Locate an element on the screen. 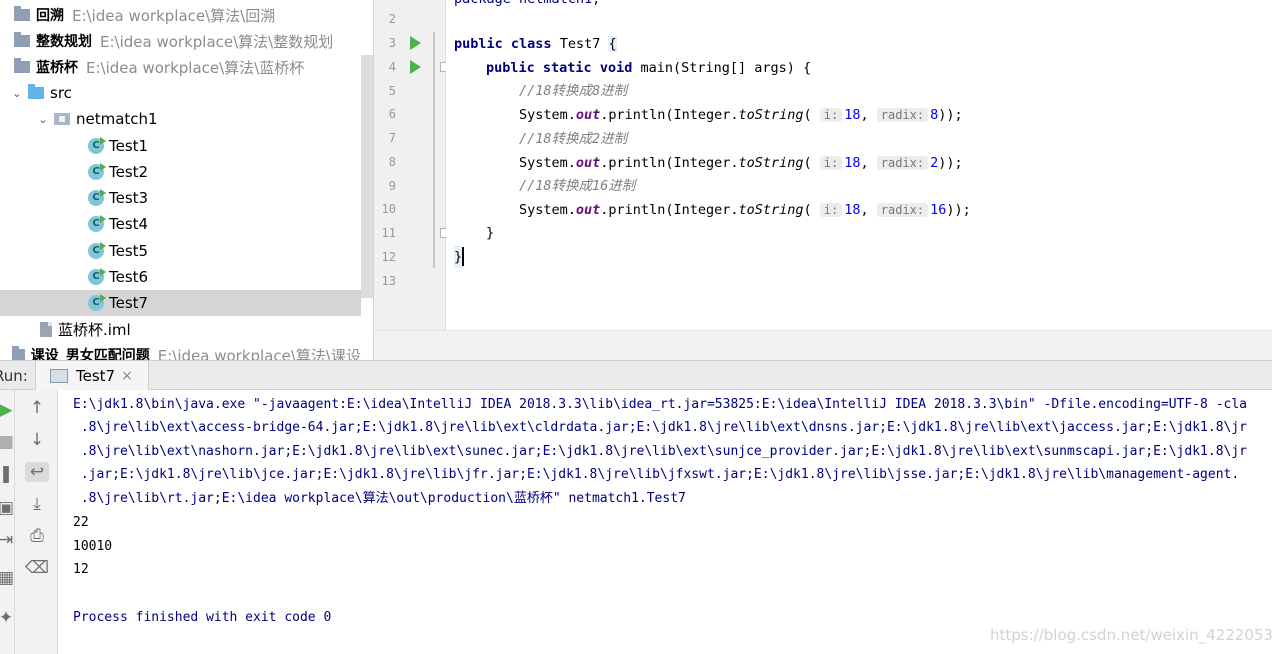 The width and height of the screenshot is (1272, 654). arrow-down-icon: ↓ is located at coordinates (37, 440).